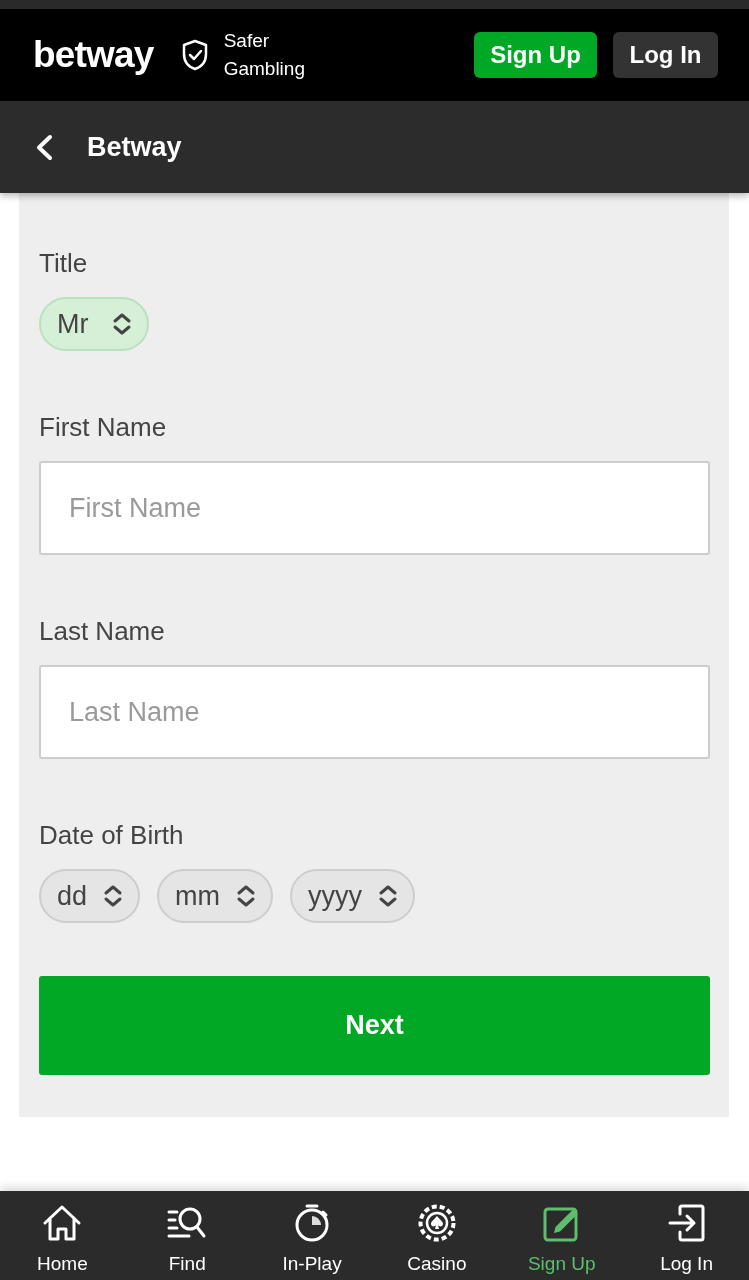 The width and height of the screenshot is (749, 1280). What do you see at coordinates (64, 263) in the screenshot?
I see `field-label: Title` at bounding box center [64, 263].